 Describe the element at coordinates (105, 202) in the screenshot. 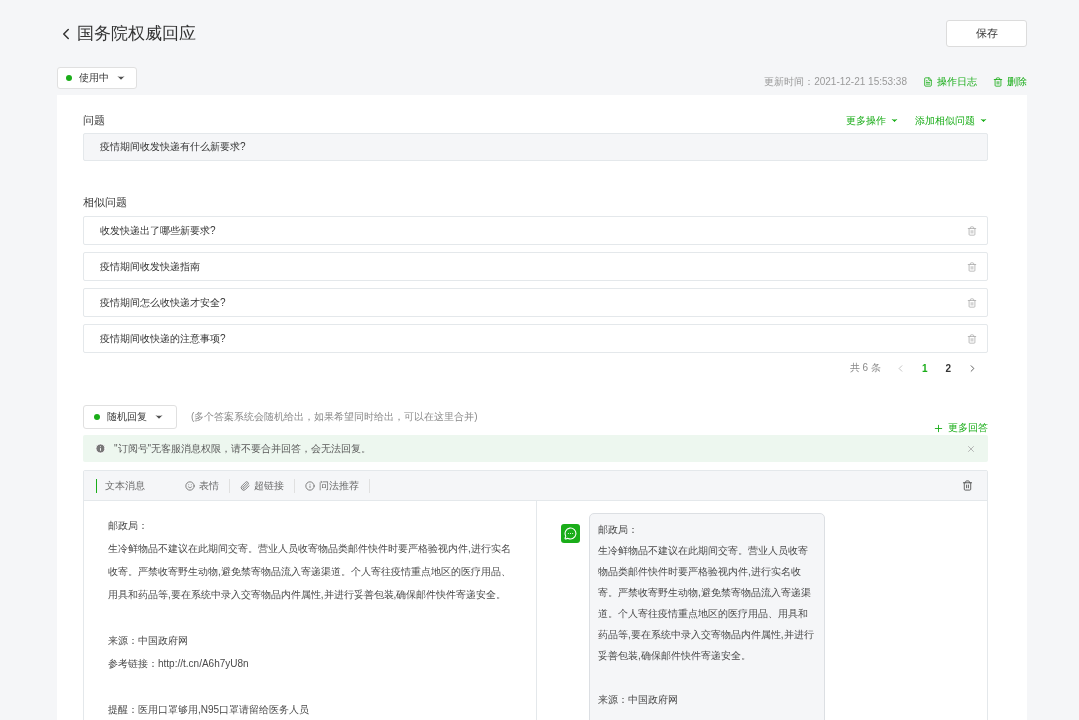

I see `similar-label: 相似问题` at that location.